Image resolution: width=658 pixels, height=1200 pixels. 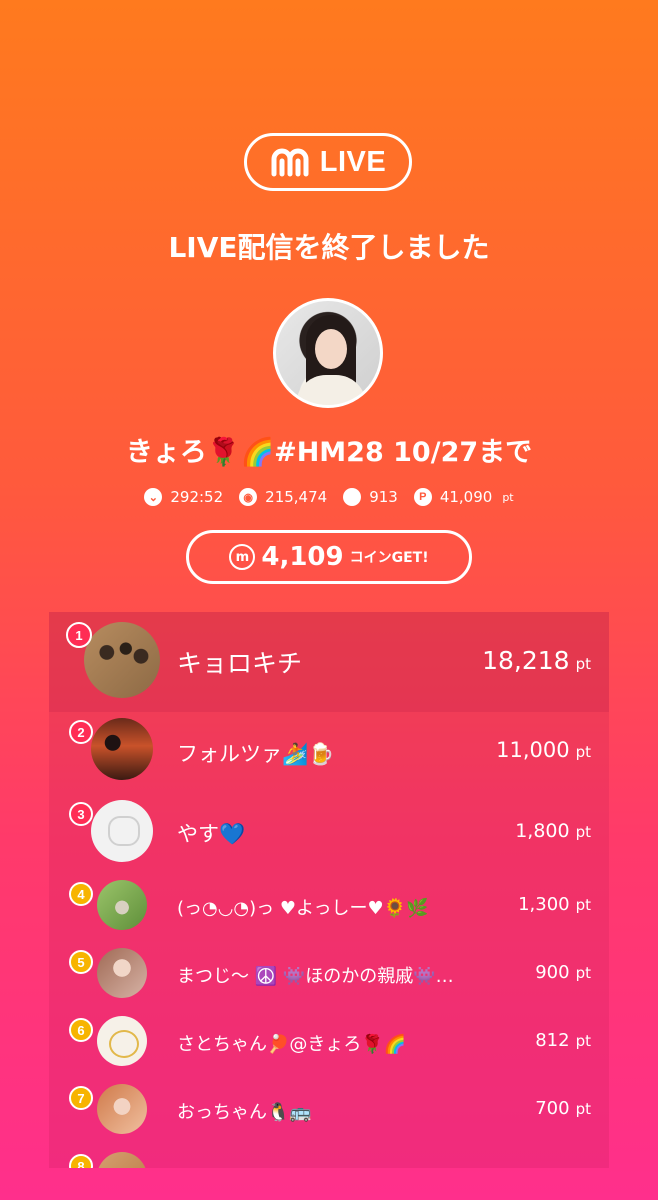 I want to click on viewers-icon: ◉, so click(x=248, y=497).